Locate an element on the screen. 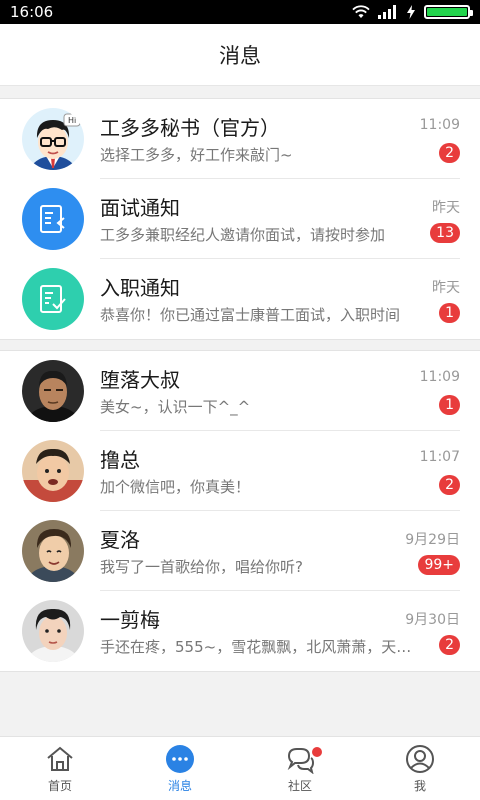 The image size is (480, 800). chat-time: 9月29日 is located at coordinates (432, 540).